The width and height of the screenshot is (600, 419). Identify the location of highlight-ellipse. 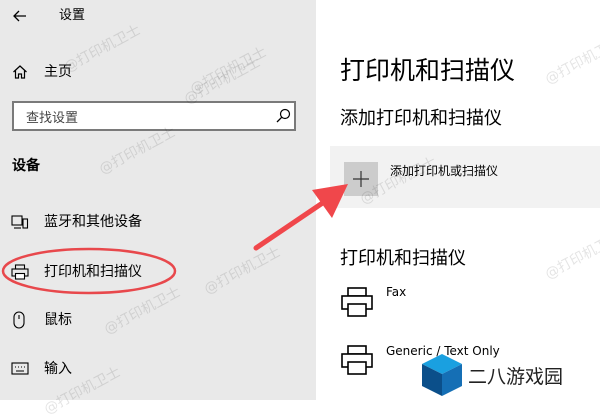
(89, 271).